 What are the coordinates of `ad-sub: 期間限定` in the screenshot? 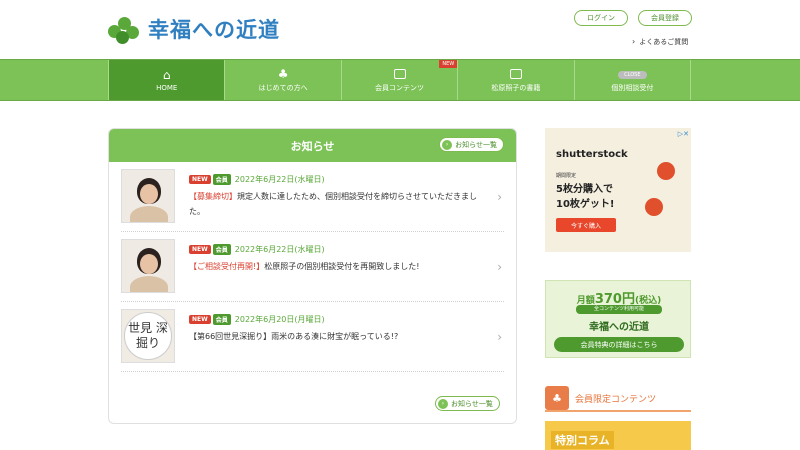 It's located at (566, 176).